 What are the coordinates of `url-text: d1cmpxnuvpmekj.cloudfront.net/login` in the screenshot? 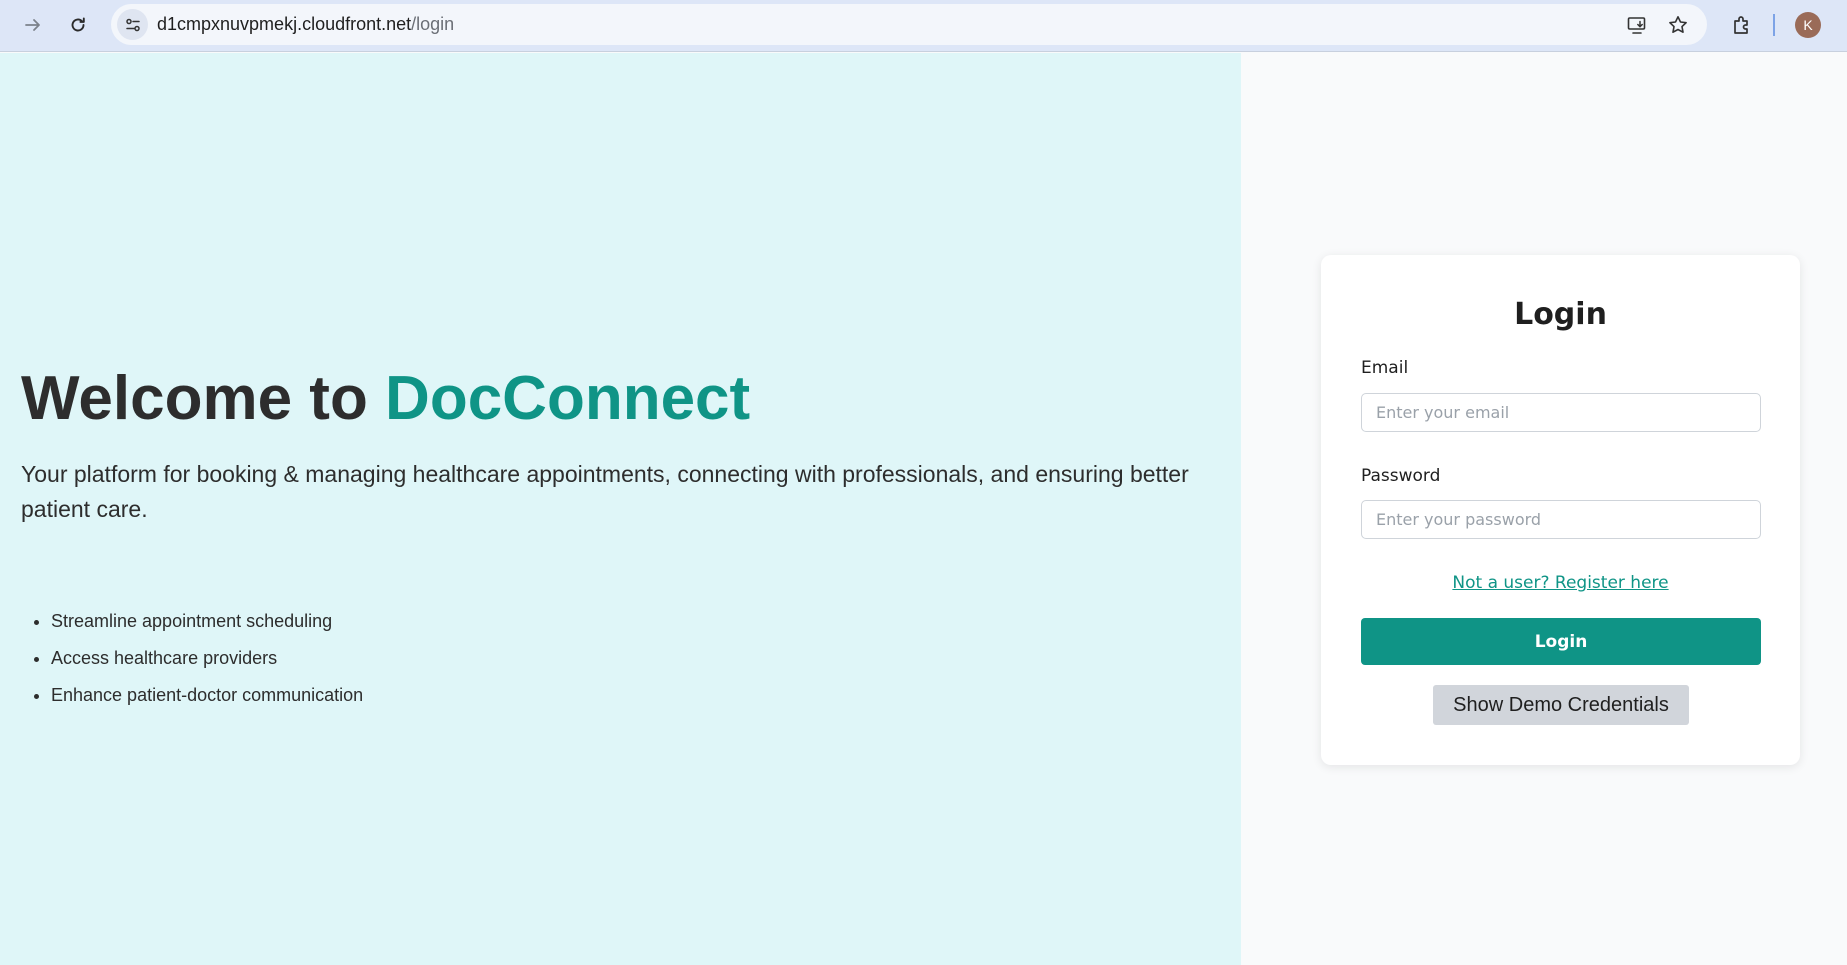 It's located at (305, 24).